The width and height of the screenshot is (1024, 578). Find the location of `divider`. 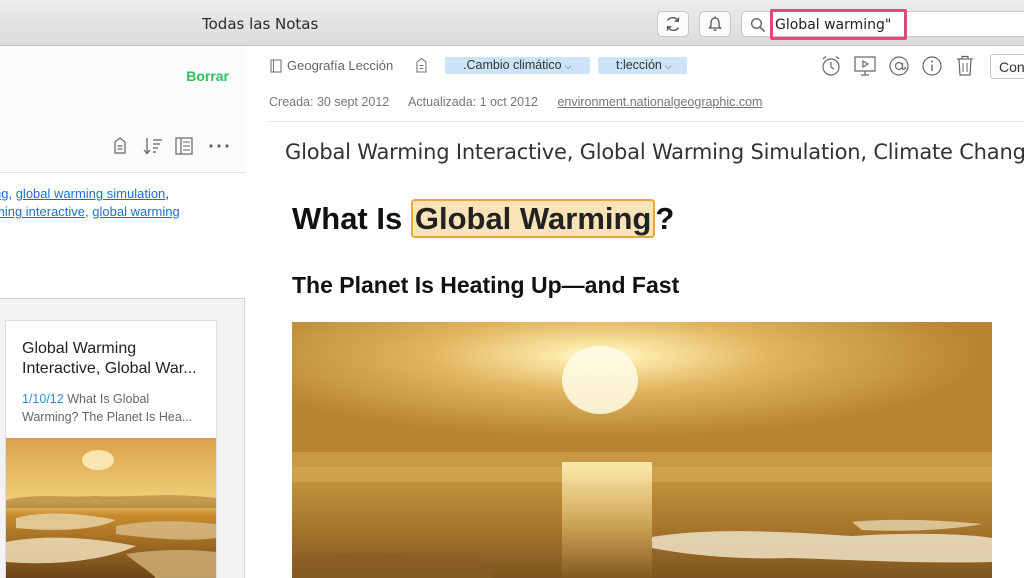

divider is located at coordinates (646, 121).